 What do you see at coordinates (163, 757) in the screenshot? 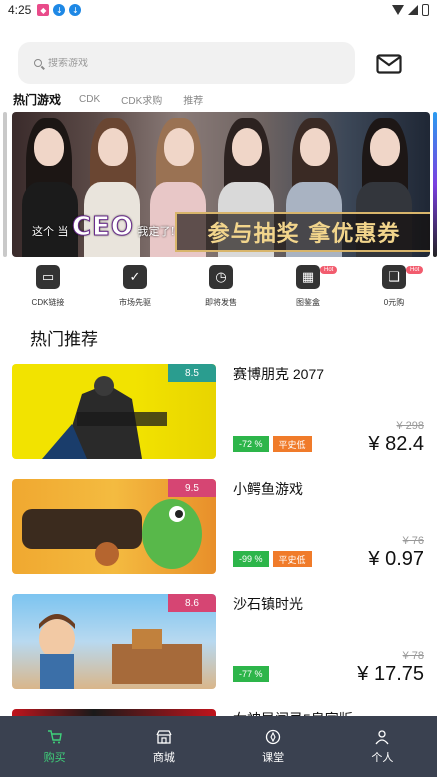
I see `nav-label: 商城` at bounding box center [163, 757].